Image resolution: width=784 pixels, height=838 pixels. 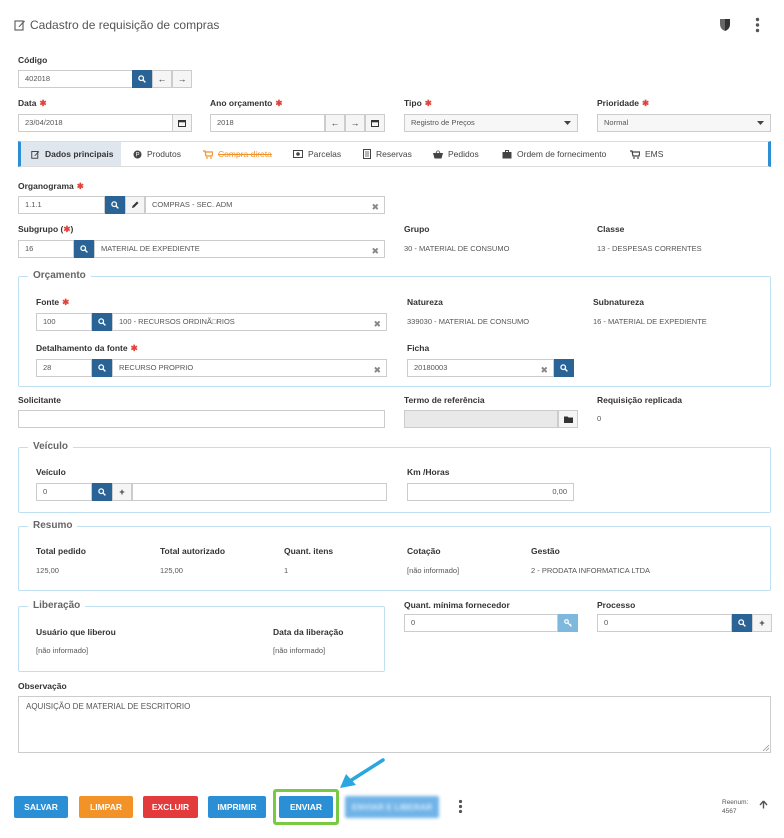 What do you see at coordinates (392, 807) in the screenshot?
I see `enviar-liberar-button: ENVIAR E LIBERAR` at bounding box center [392, 807].